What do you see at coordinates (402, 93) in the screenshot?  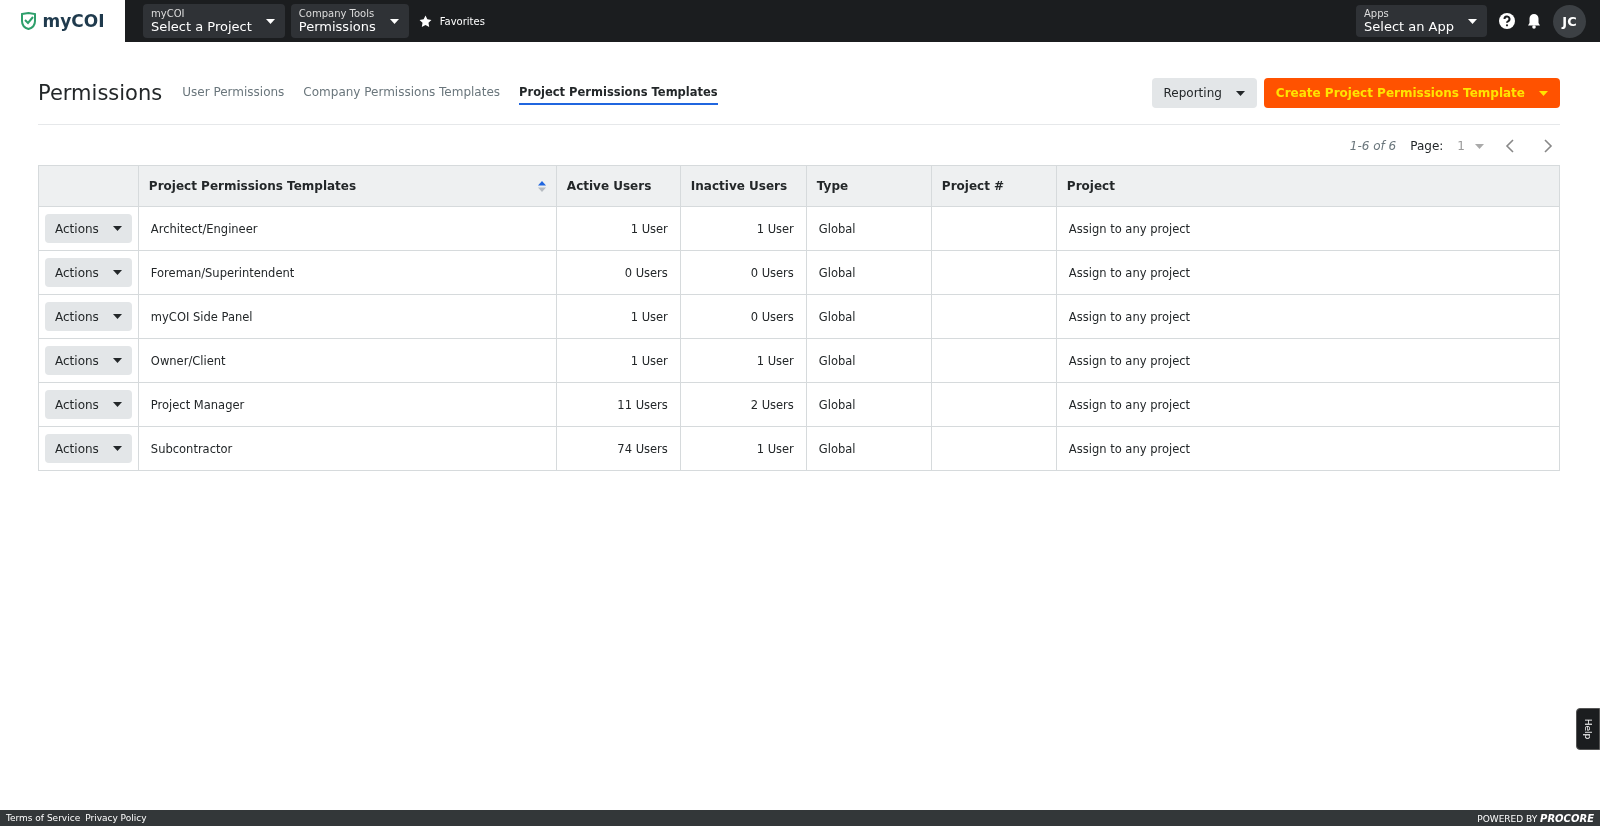 I see `nav-tab: Company Permissions Templates` at bounding box center [402, 93].